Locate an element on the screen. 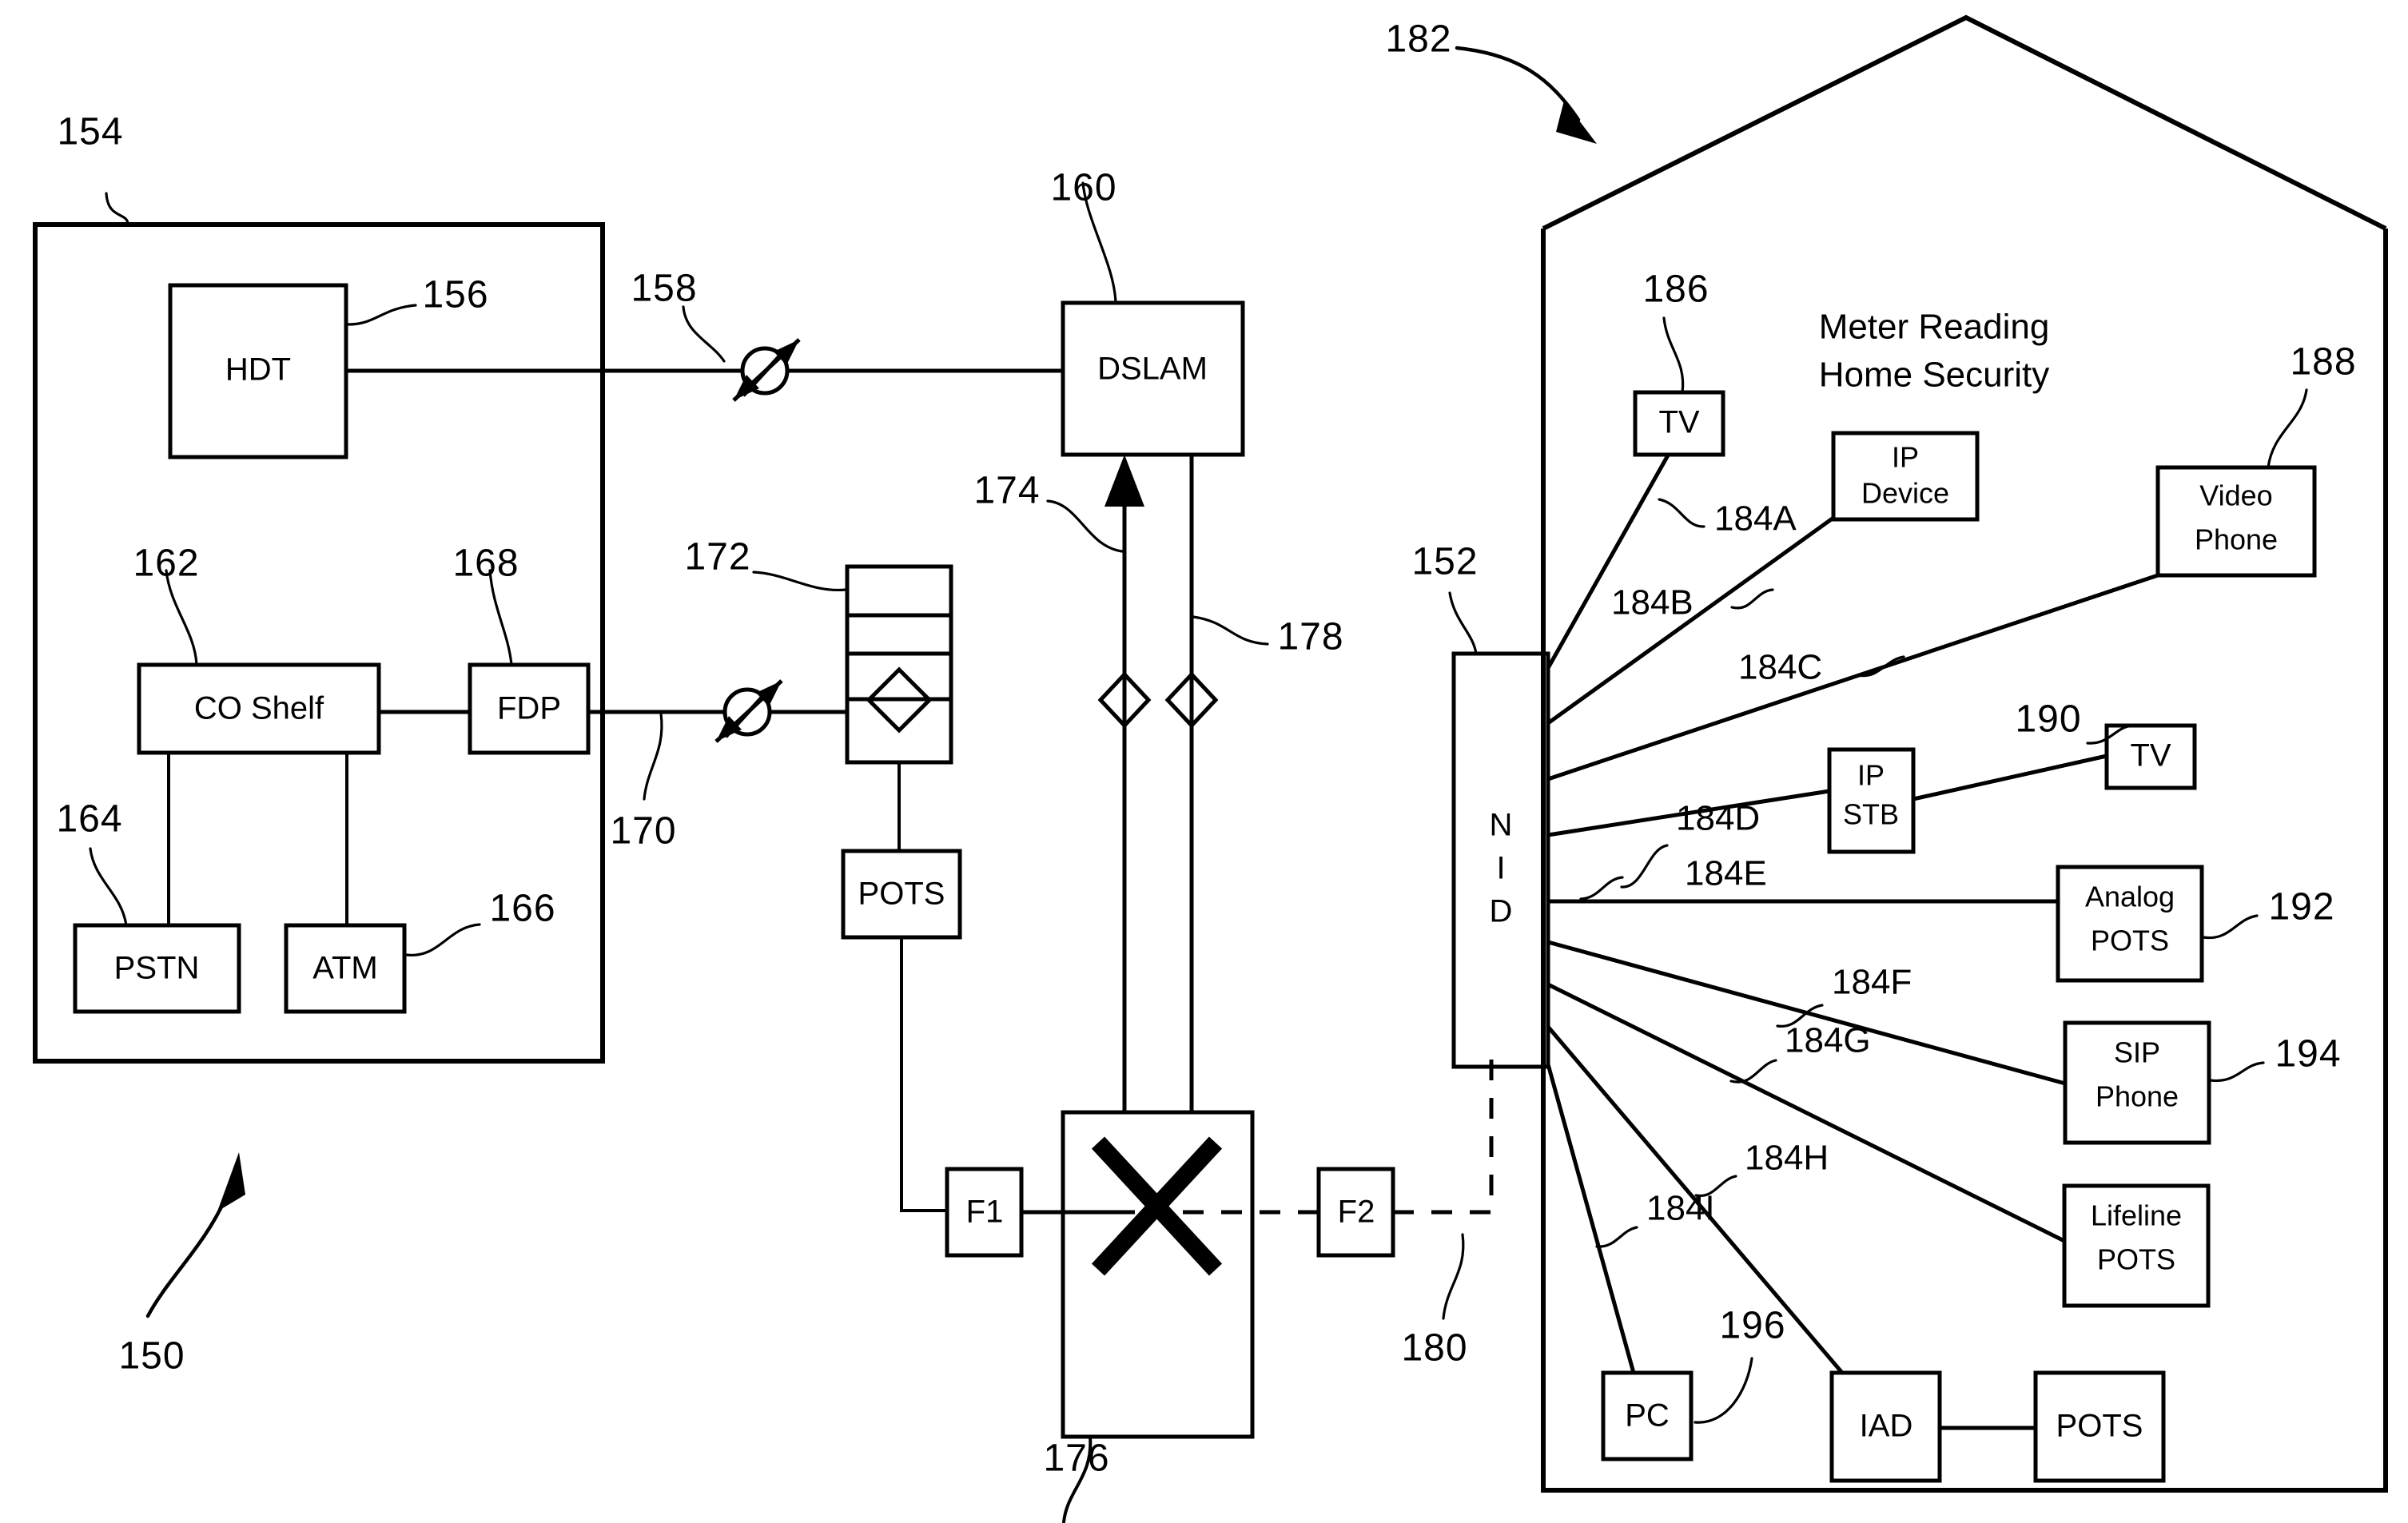 The height and width of the screenshot is (1523, 2408). ref-184D: 184D is located at coordinates (1718, 819).